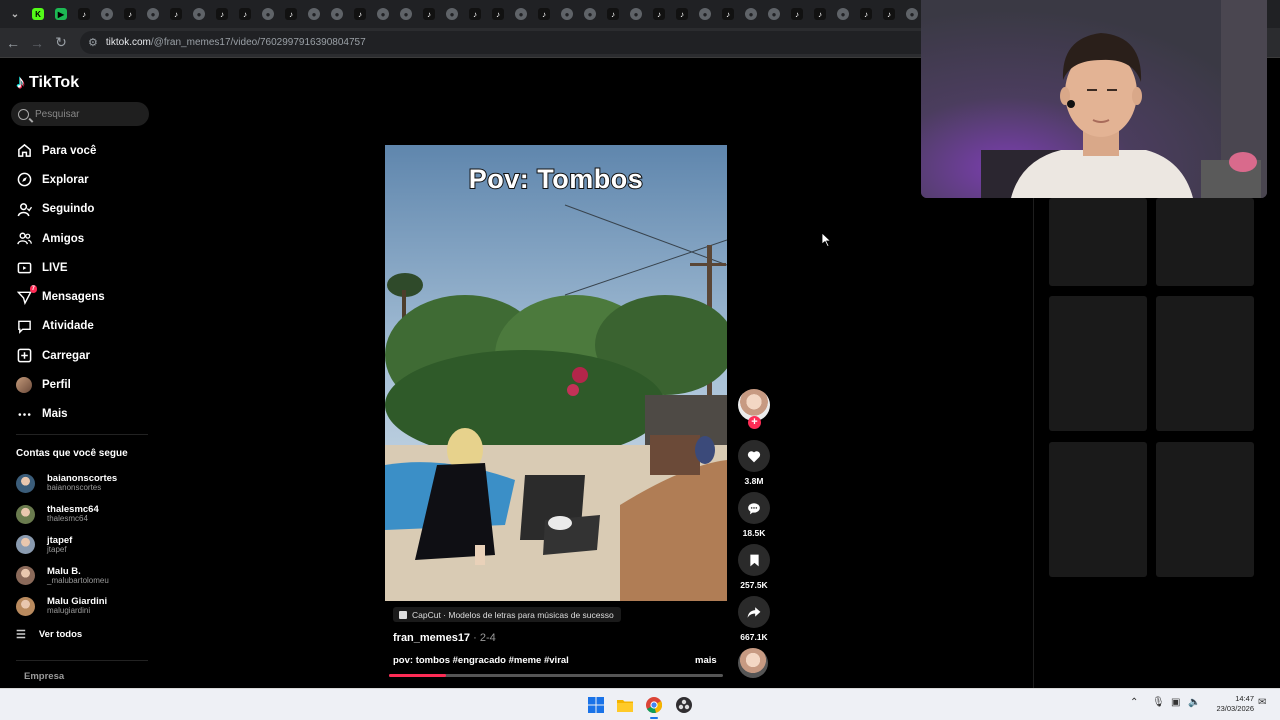 The image size is (1280, 720). Describe the element at coordinates (625, 705) in the screenshot. I see `file-explorer-icon` at that location.